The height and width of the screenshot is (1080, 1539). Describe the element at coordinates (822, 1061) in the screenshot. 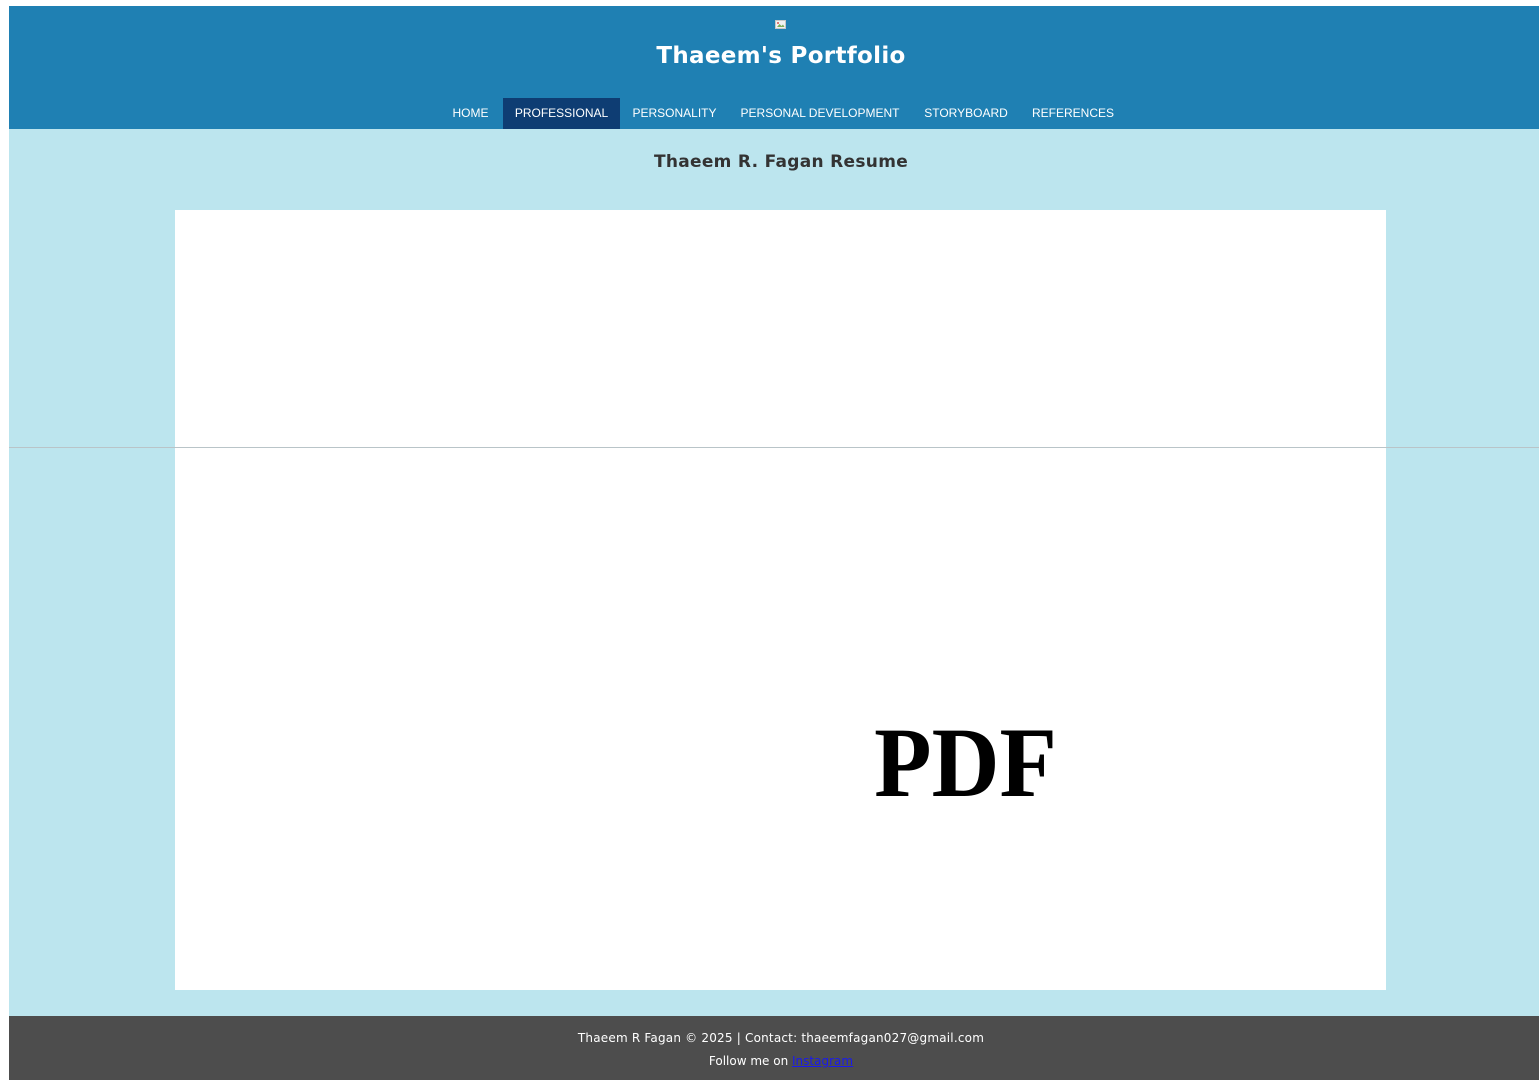

I see `instagram-link: Instagram` at that location.